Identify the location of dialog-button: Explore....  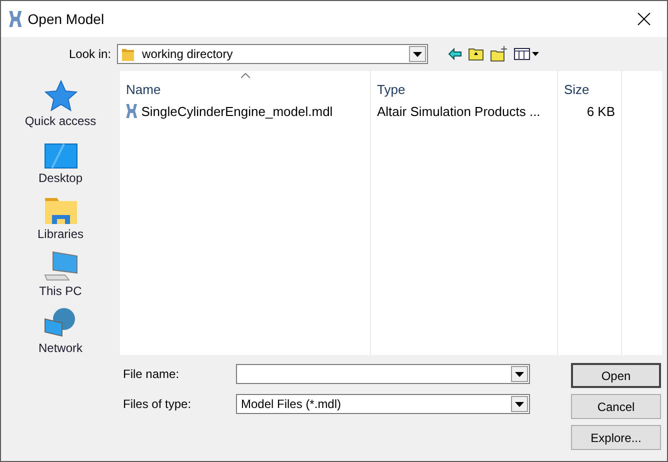
(616, 437).